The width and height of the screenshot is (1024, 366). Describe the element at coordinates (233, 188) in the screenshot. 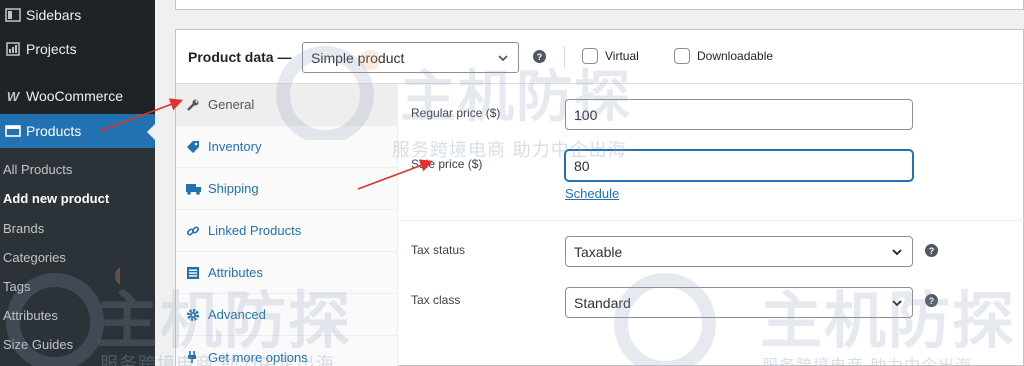

I see `tab-label: Shipping` at that location.